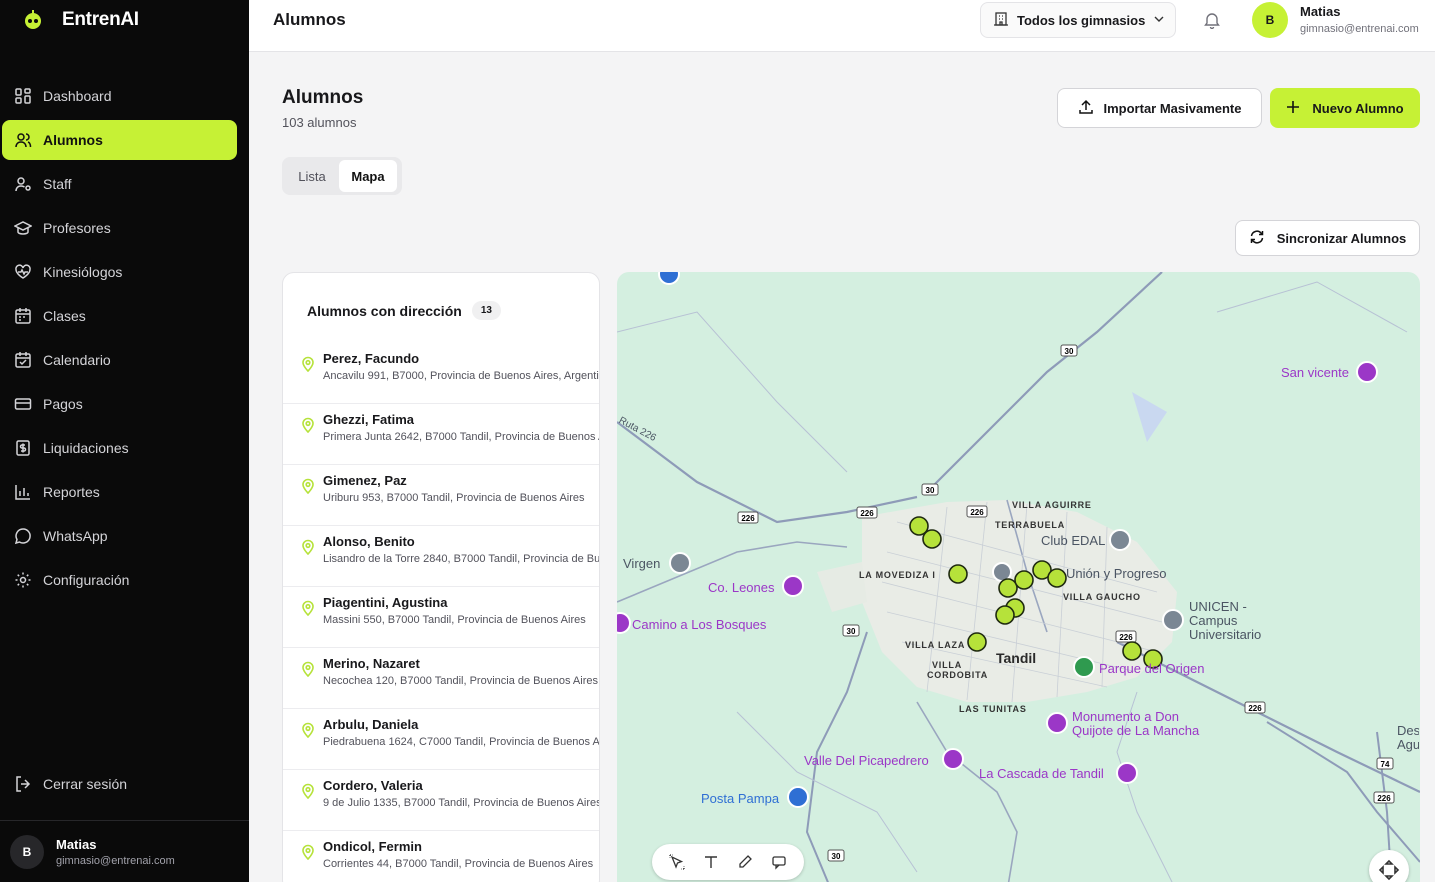 The width and height of the screenshot is (1435, 882). What do you see at coordinates (64, 784) in the screenshot?
I see `logout-button: Cerrar sesión` at bounding box center [64, 784].